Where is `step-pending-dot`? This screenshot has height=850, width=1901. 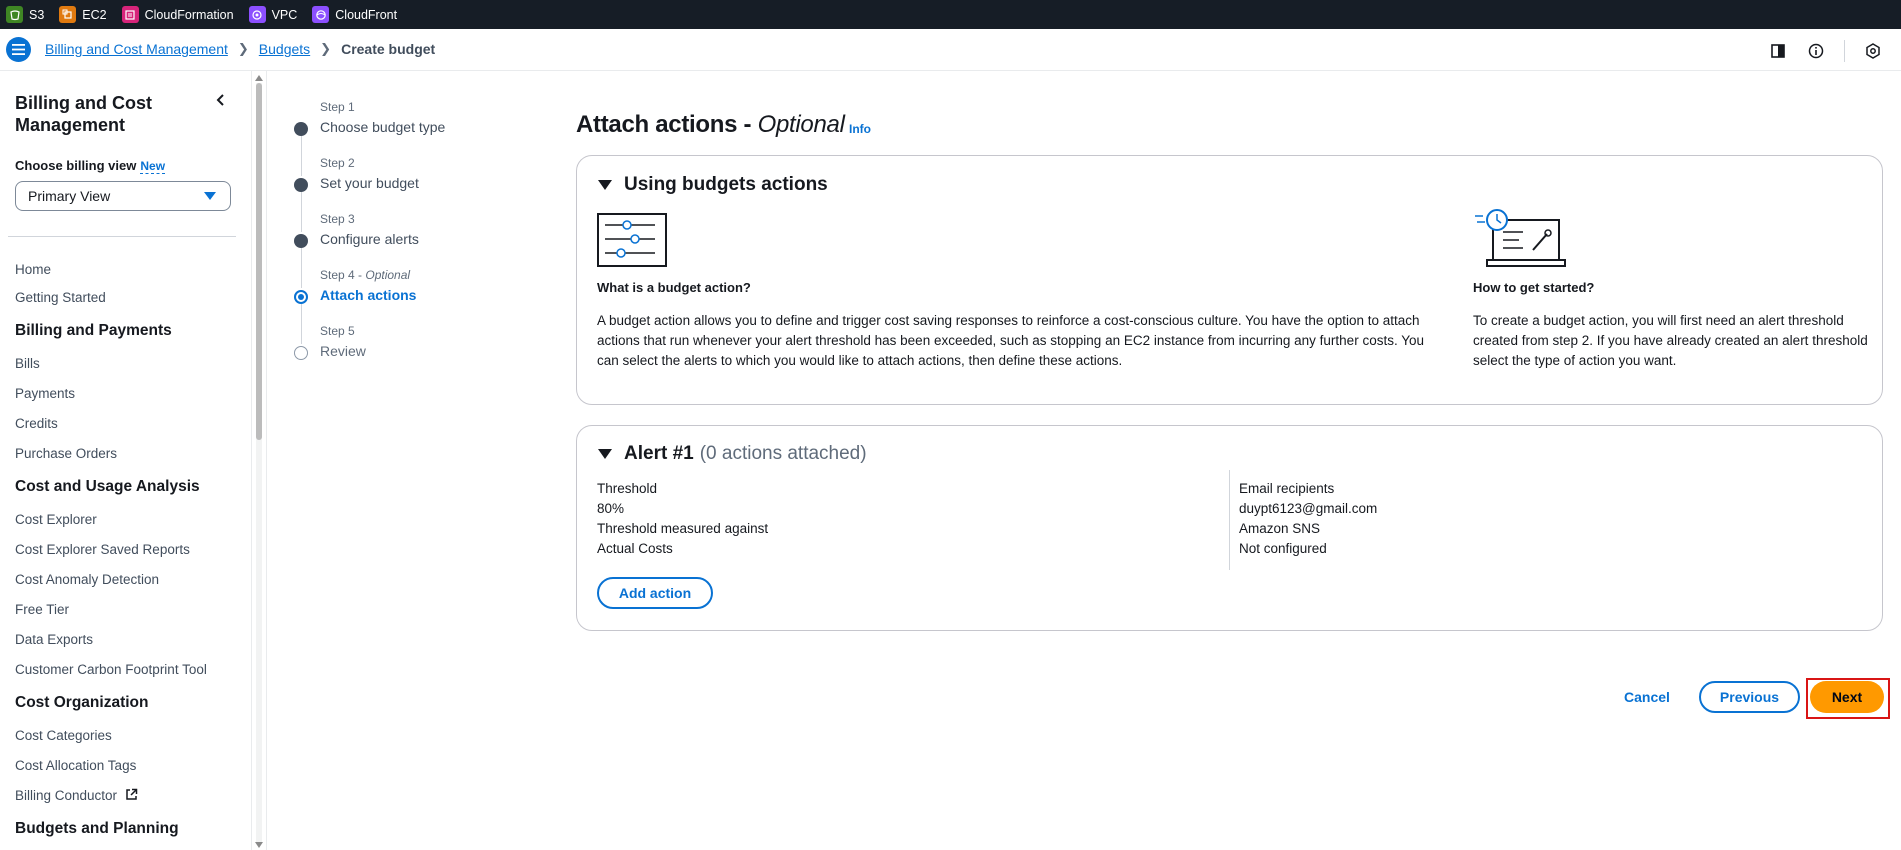
step-pending-dot is located at coordinates (301, 353).